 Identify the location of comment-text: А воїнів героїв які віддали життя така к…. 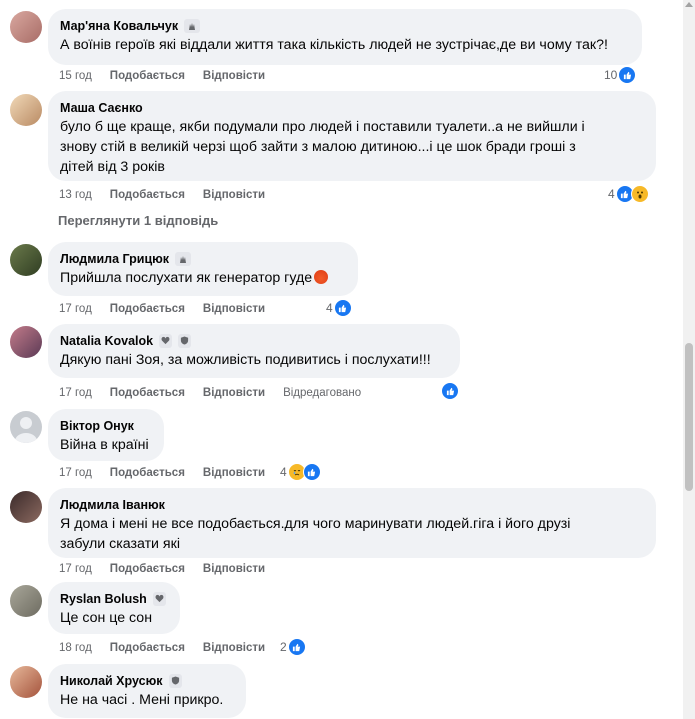
(334, 45).